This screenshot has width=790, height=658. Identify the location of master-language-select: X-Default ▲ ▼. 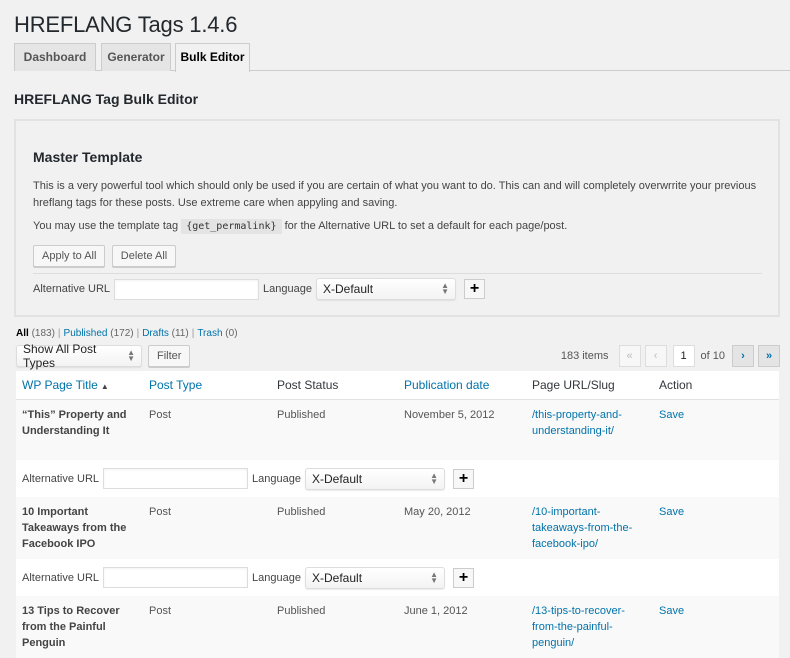
(386, 289).